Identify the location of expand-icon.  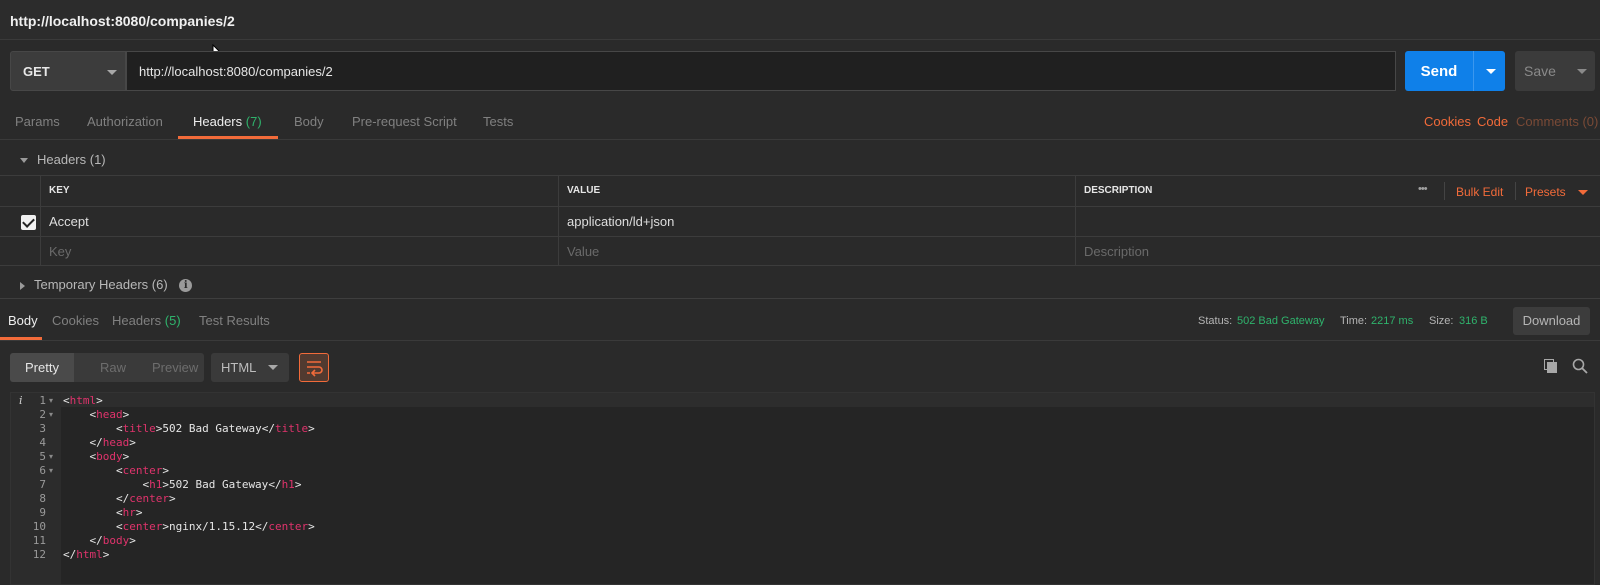
(24, 161).